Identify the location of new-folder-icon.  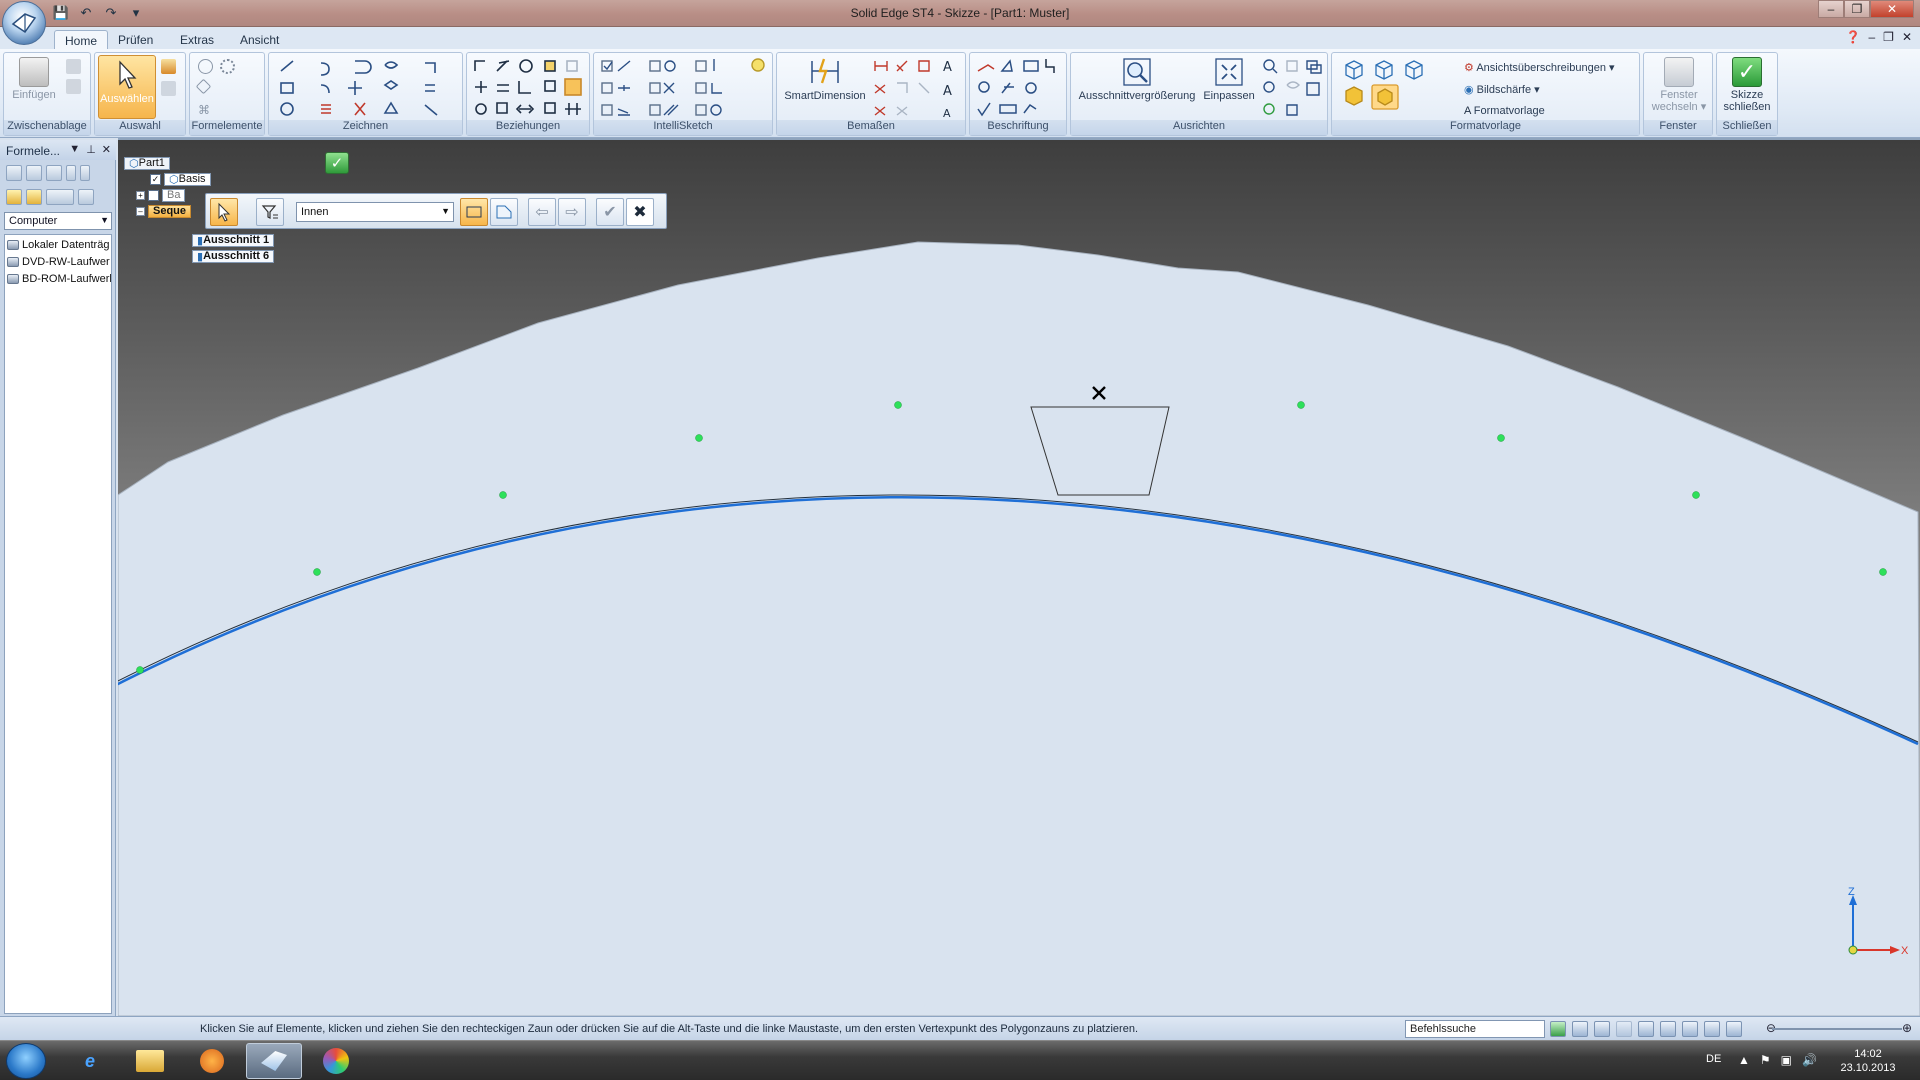
(34, 197).